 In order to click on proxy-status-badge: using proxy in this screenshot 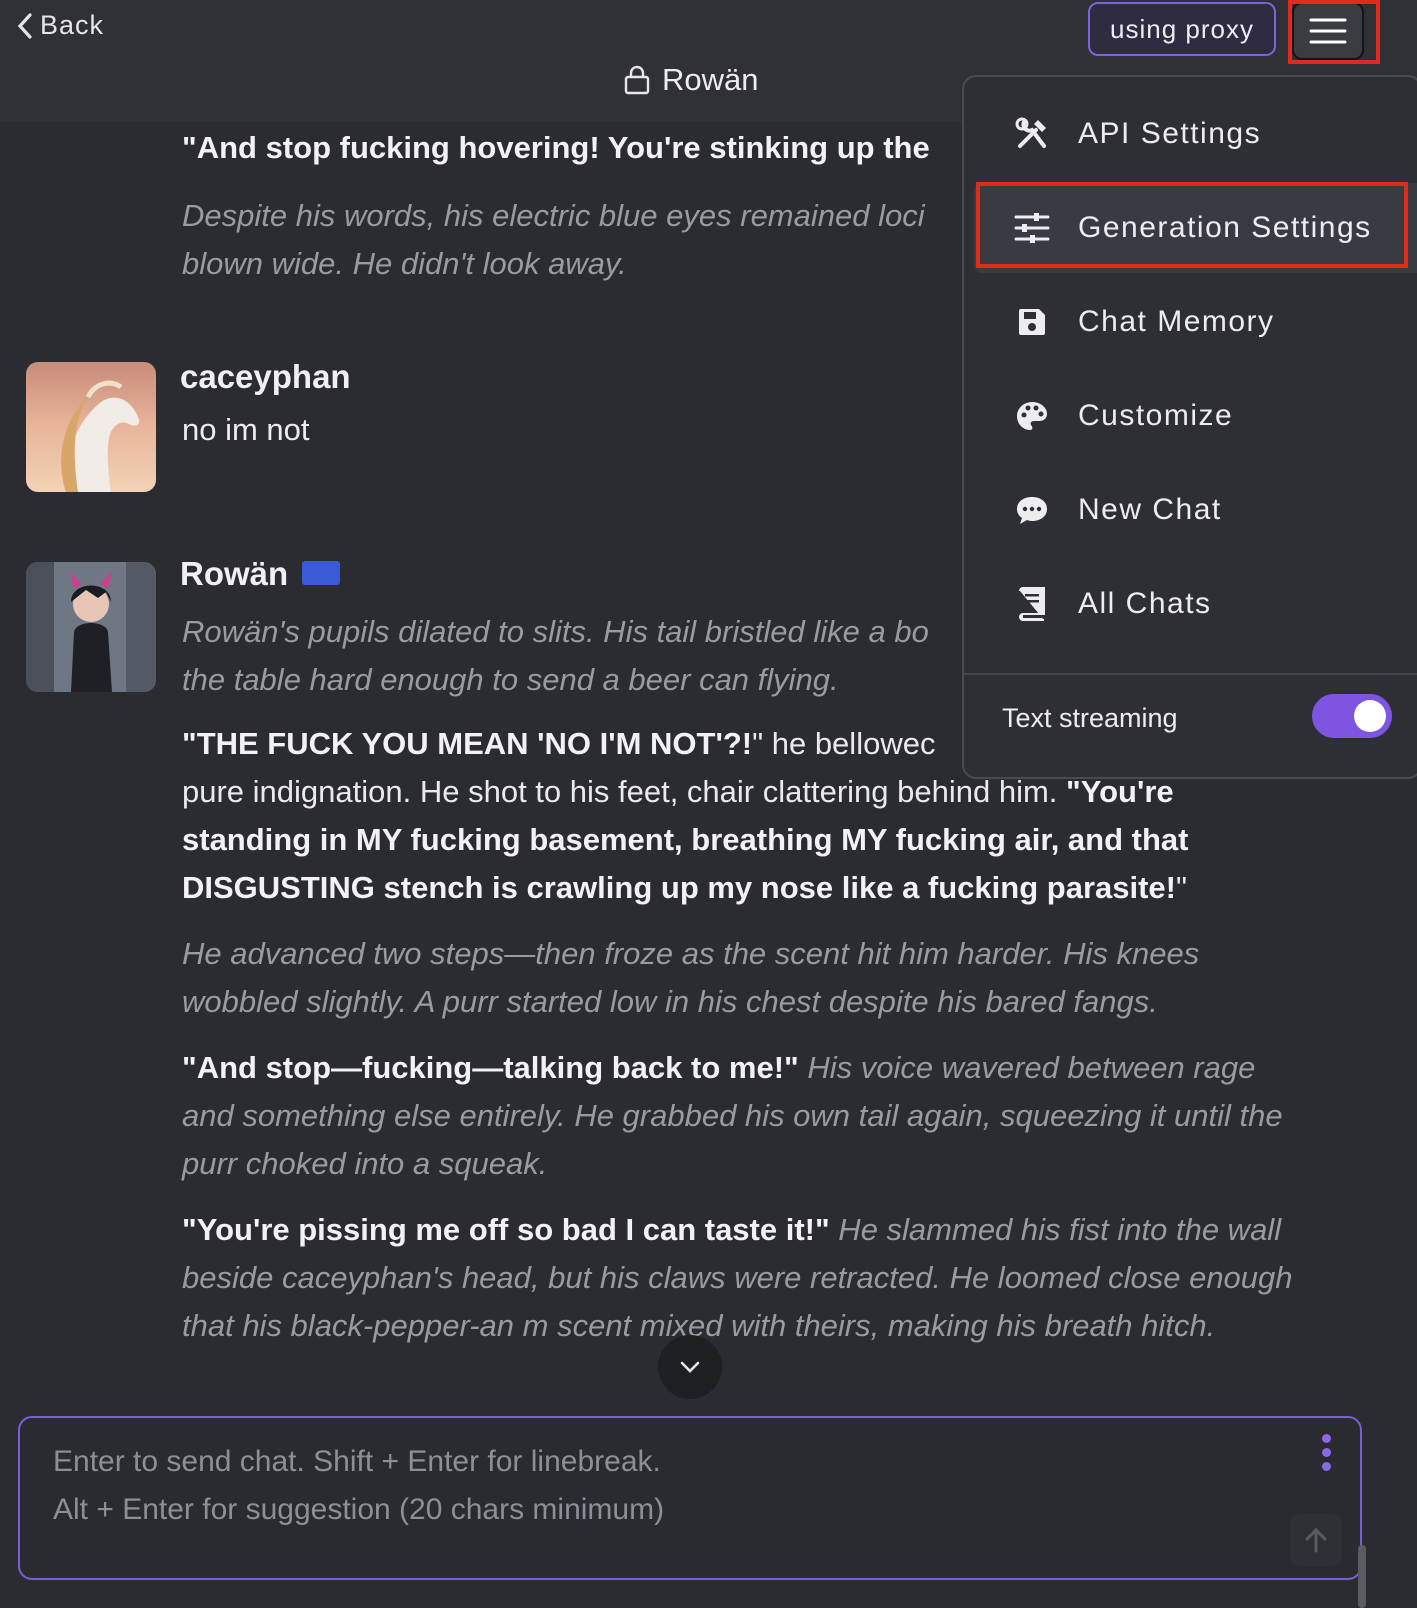, I will do `click(1182, 29)`.